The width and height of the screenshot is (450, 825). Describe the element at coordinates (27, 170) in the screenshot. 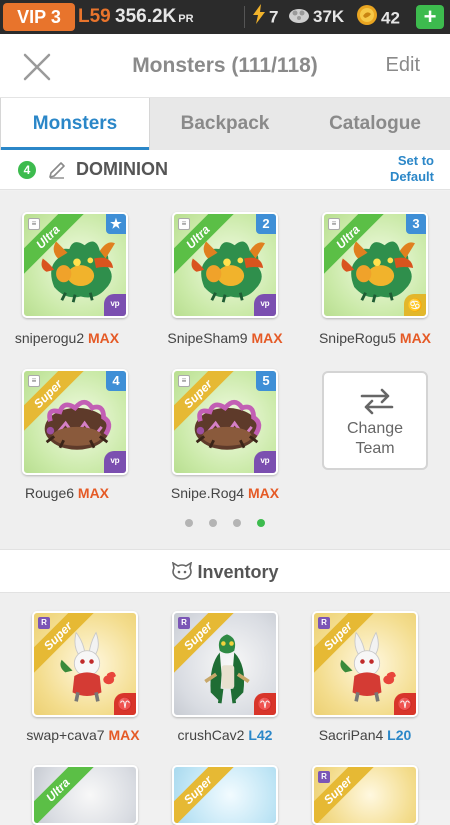

I see `team-number-badge: 4` at that location.